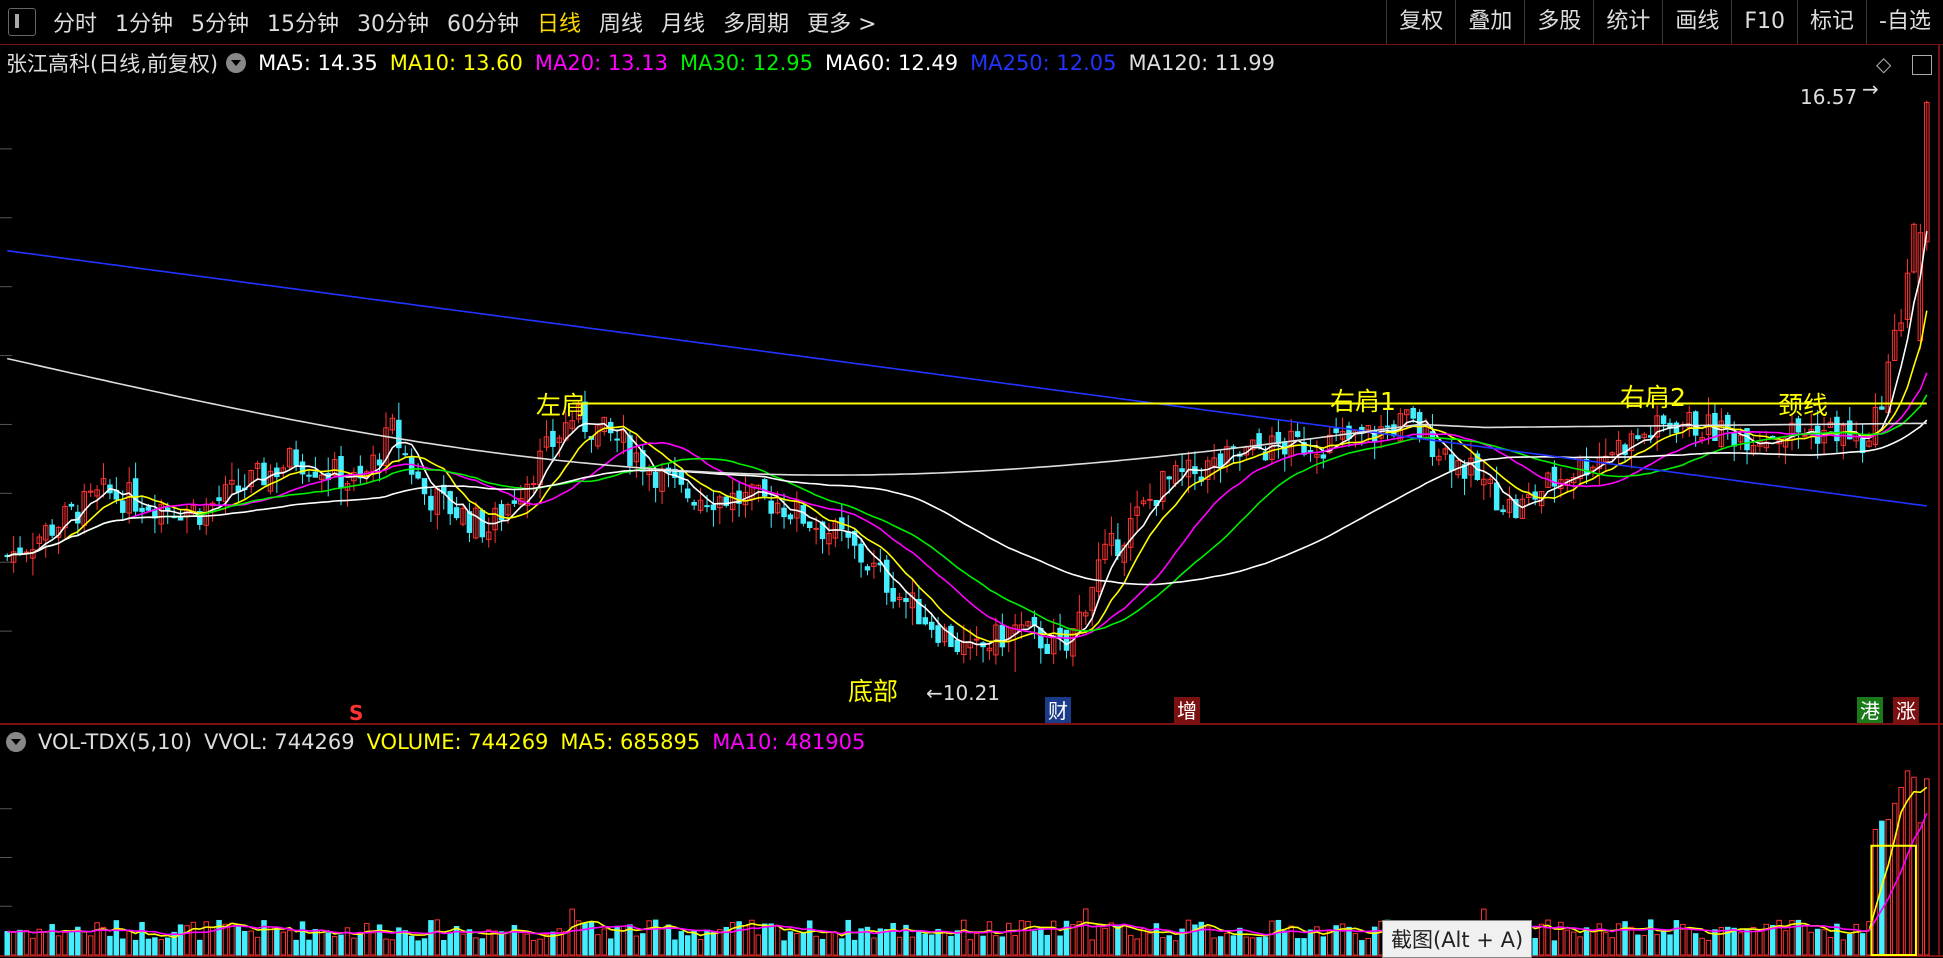 Image resolution: width=1943 pixels, height=958 pixels. What do you see at coordinates (1906, 711) in the screenshot?
I see `zhang-marker: 涨` at bounding box center [1906, 711].